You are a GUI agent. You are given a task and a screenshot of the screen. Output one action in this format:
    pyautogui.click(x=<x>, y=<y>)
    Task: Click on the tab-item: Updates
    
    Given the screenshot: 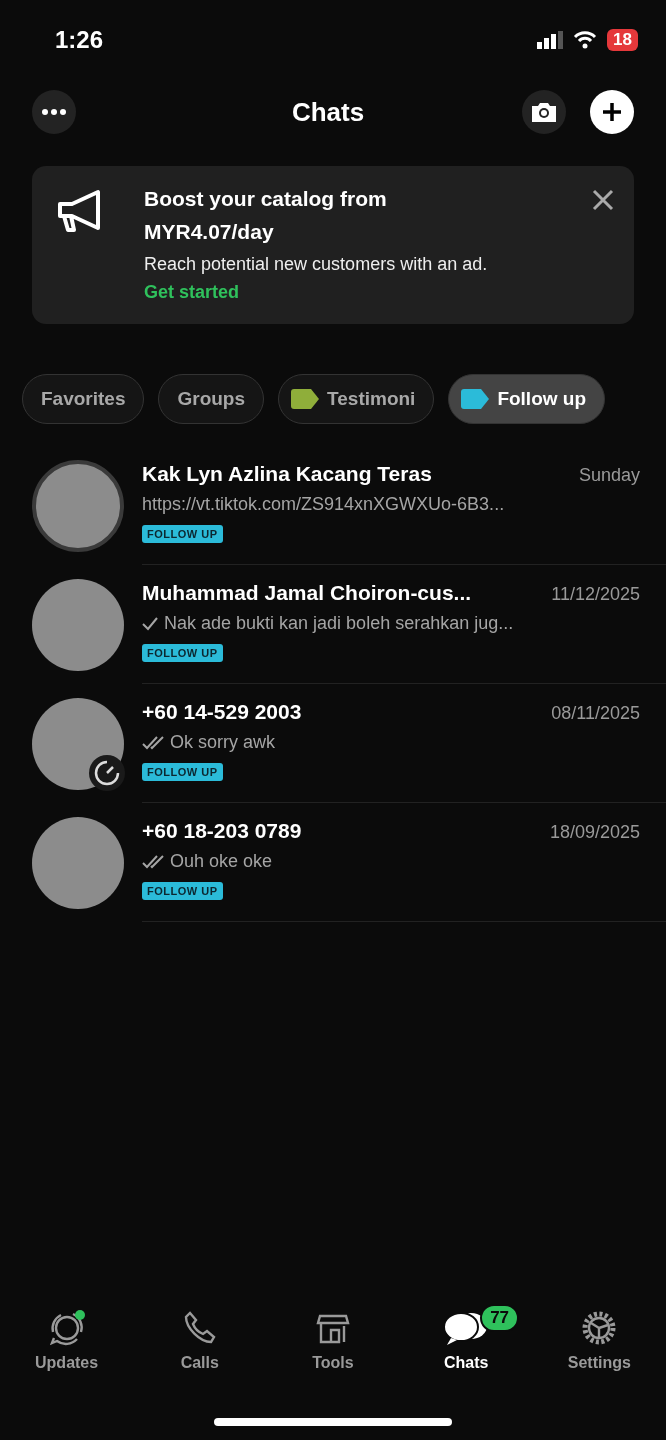 What is the action you would take?
    pyautogui.click(x=66, y=1348)
    